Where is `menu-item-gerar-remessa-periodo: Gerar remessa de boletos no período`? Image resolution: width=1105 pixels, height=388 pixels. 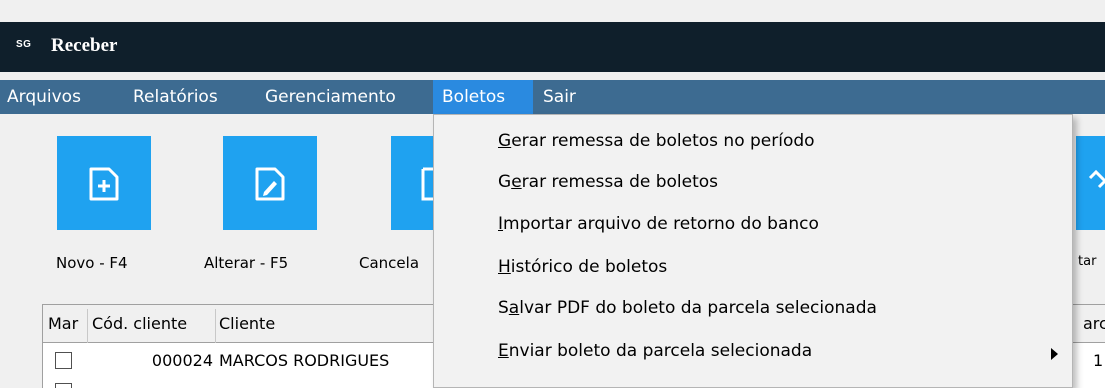
menu-item-gerar-remessa-periodo: Gerar remessa de boletos no período is located at coordinates (656, 141).